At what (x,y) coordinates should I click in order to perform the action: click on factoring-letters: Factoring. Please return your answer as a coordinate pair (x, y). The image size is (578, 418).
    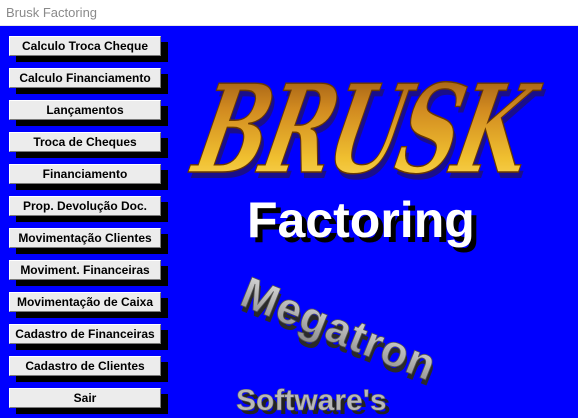
    Looking at the image, I should click on (361, 220).